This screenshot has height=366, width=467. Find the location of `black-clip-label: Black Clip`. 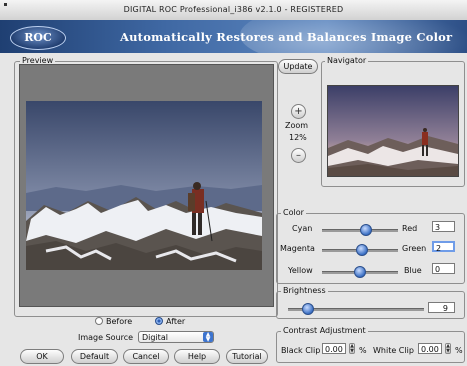

black-clip-label: Black Clip is located at coordinates (301, 350).